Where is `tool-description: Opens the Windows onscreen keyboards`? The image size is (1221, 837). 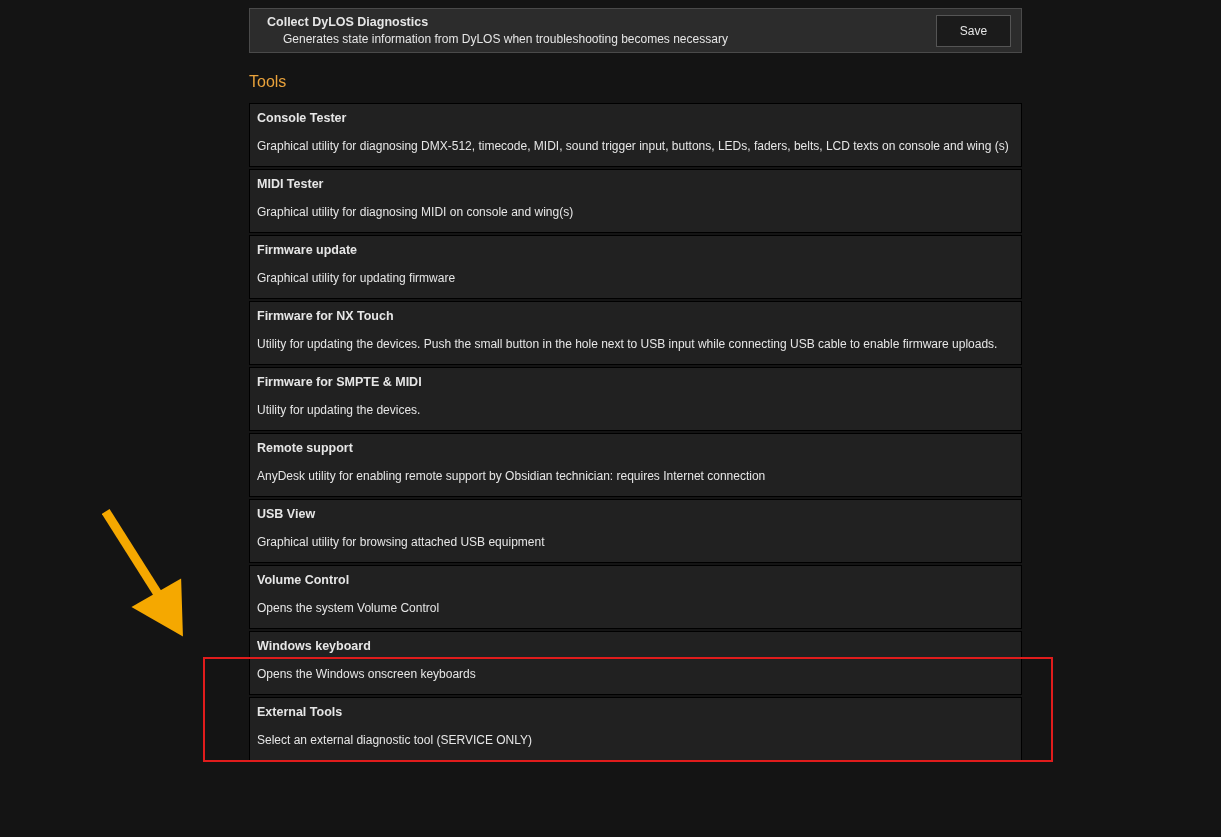
tool-description: Opens the Windows onscreen keyboards is located at coordinates (366, 673).